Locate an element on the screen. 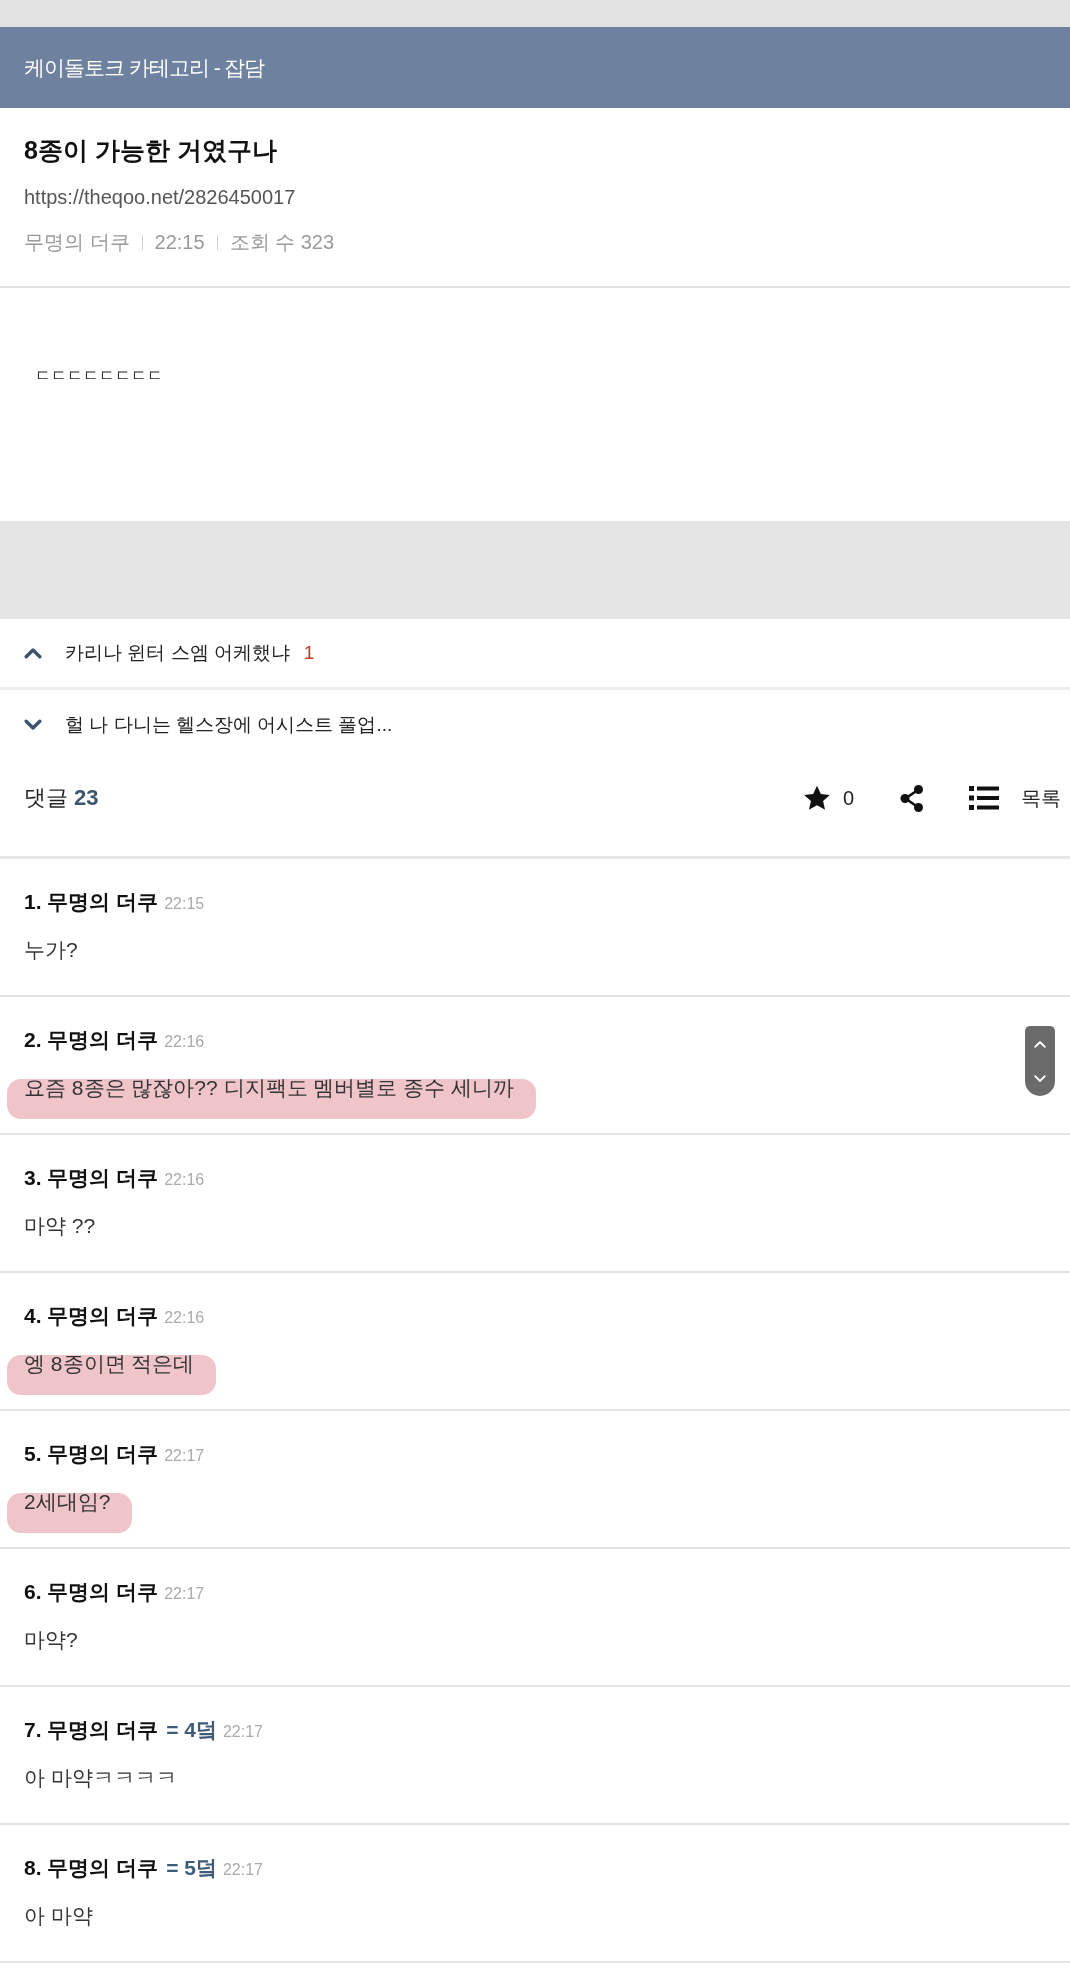  star-icon is located at coordinates (816, 798).